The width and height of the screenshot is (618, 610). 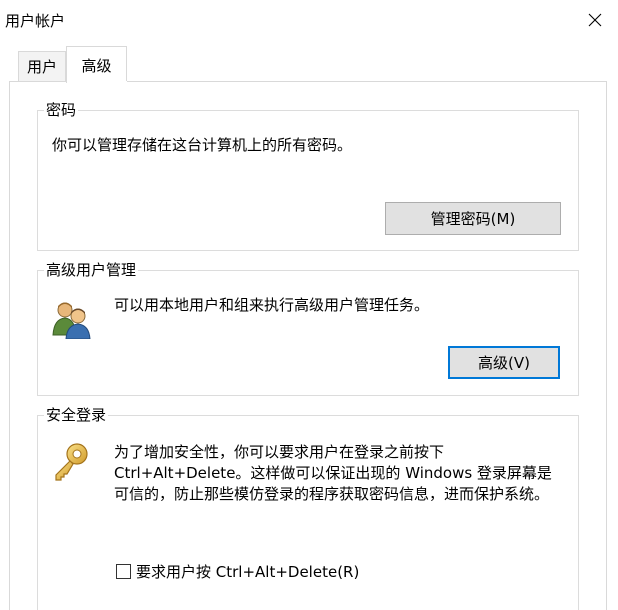 What do you see at coordinates (9, 345) in the screenshot?
I see `tab-panel-border-left` at bounding box center [9, 345].